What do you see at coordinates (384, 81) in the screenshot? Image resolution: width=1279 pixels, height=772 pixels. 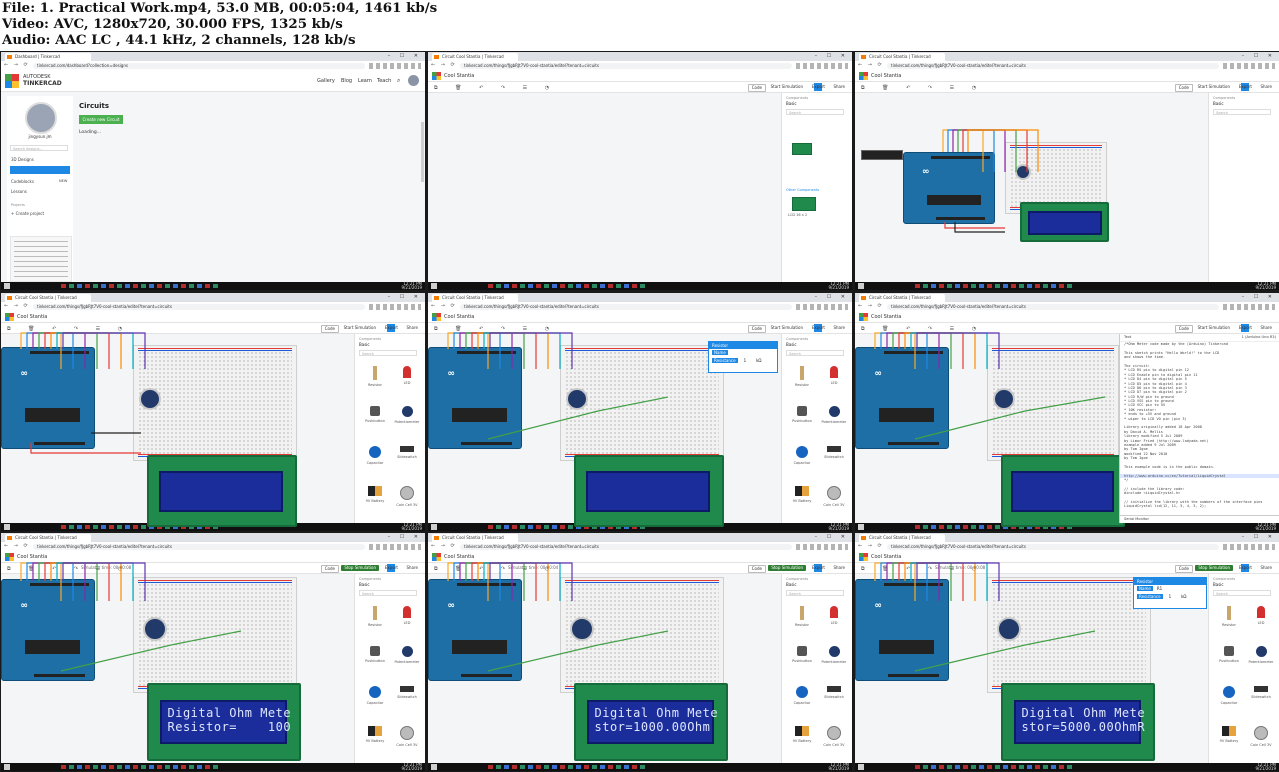 I see `nav-teach: Teach` at bounding box center [384, 81].